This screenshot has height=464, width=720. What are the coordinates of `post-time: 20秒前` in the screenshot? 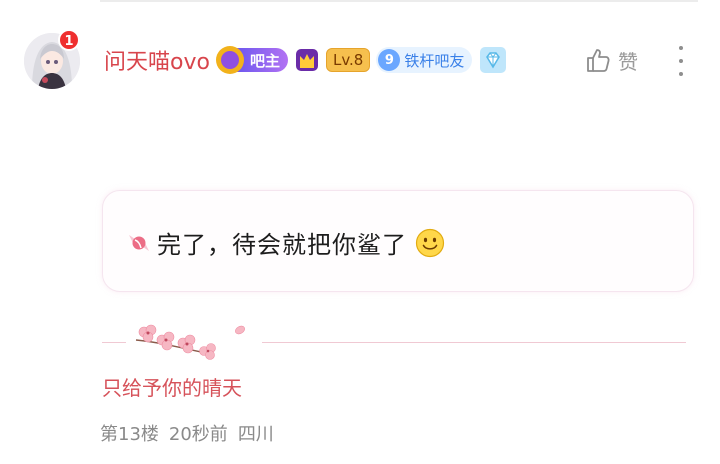 It's located at (198, 434).